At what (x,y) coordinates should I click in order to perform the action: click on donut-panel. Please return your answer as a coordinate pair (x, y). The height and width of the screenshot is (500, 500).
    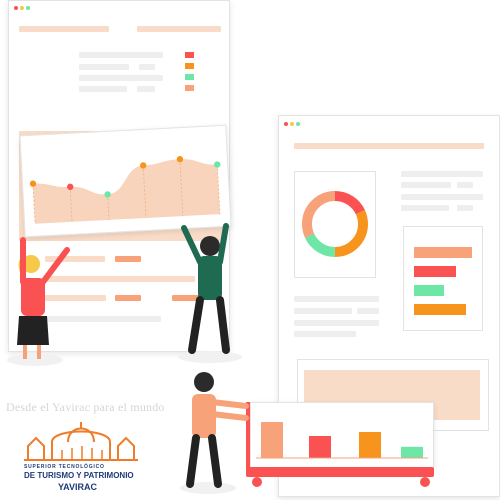
    Looking at the image, I should click on (335, 224).